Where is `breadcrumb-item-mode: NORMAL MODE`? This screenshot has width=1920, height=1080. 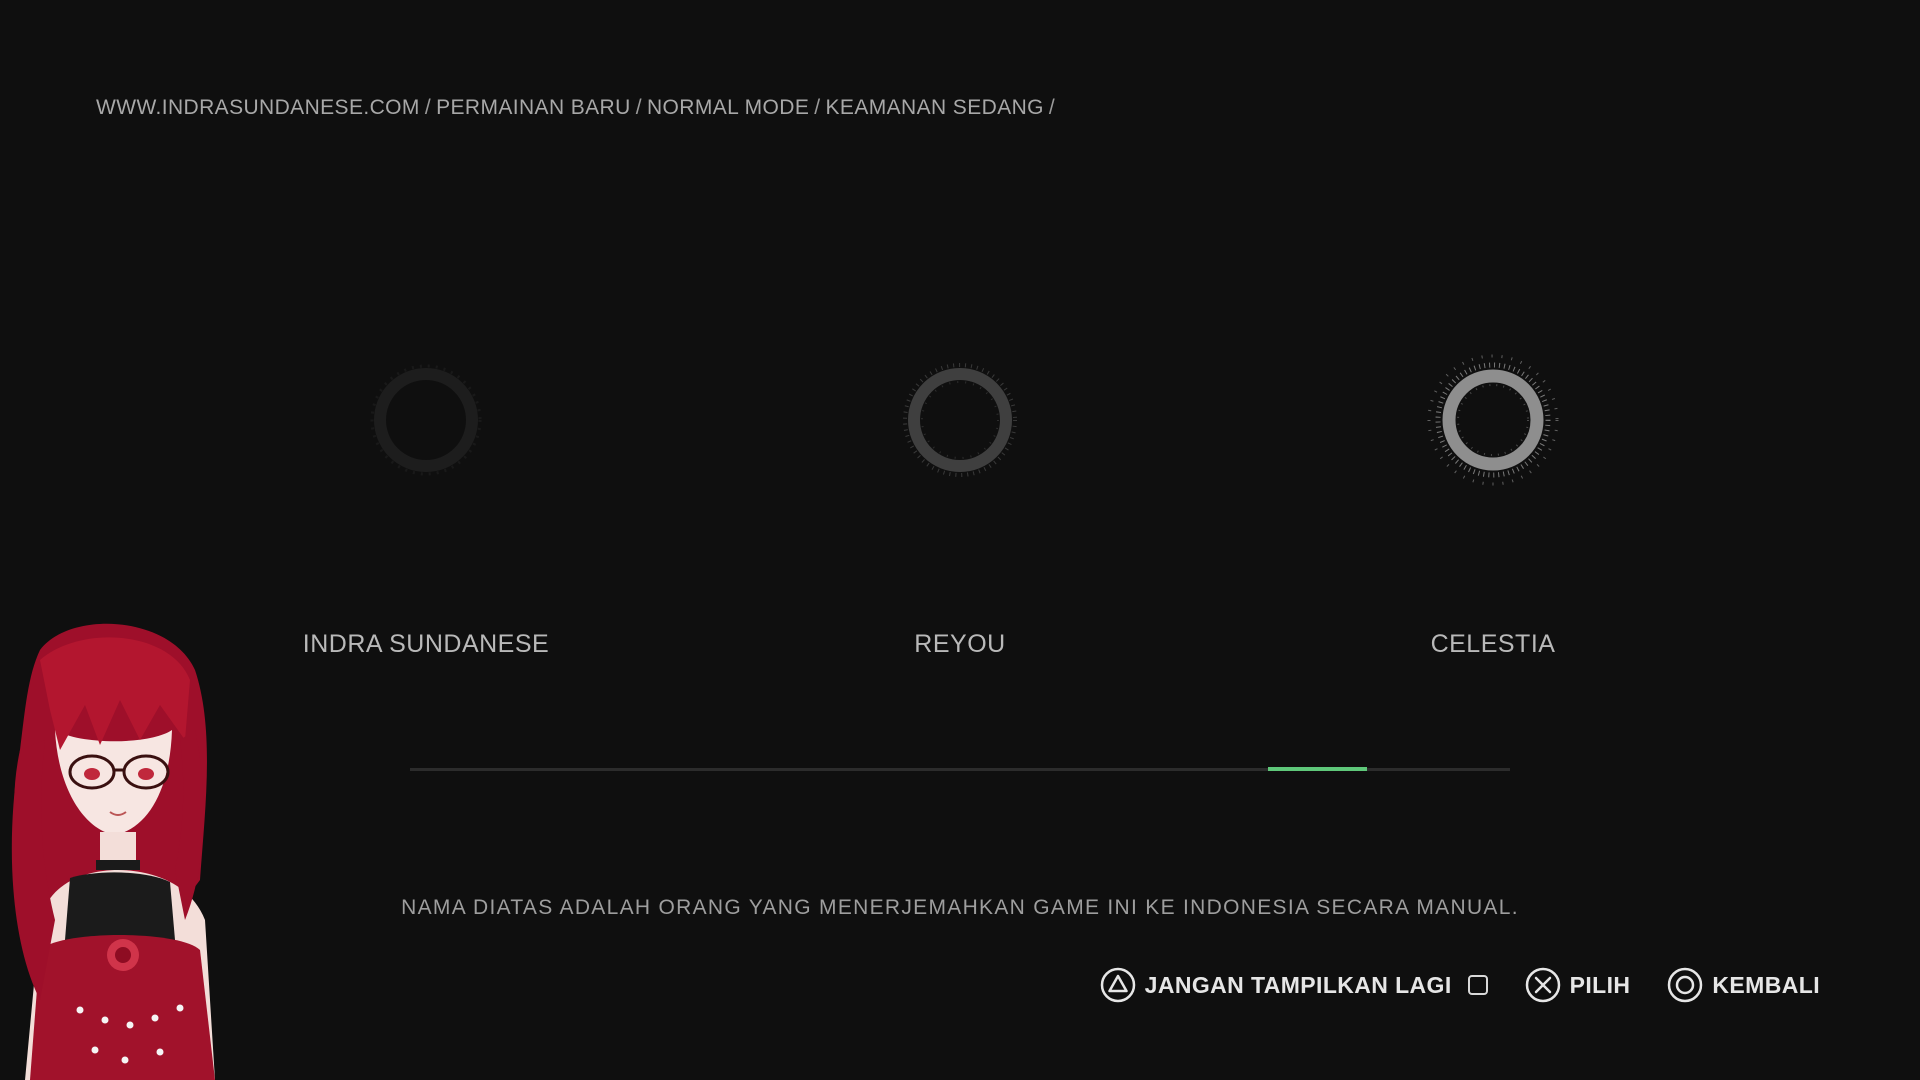
breadcrumb-item-mode: NORMAL MODE is located at coordinates (728, 107).